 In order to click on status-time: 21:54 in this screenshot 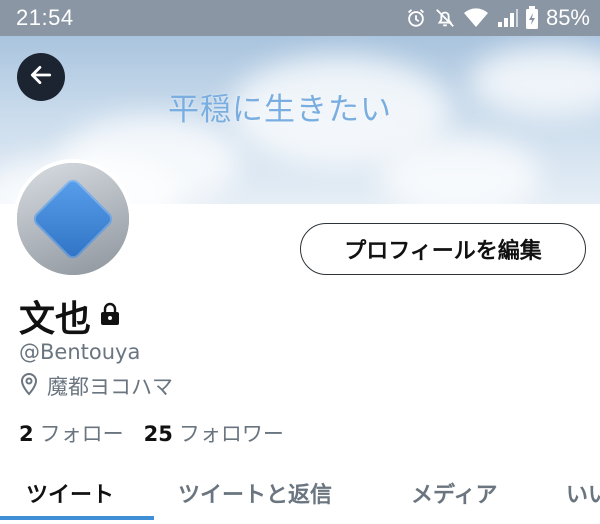, I will do `click(45, 17)`.